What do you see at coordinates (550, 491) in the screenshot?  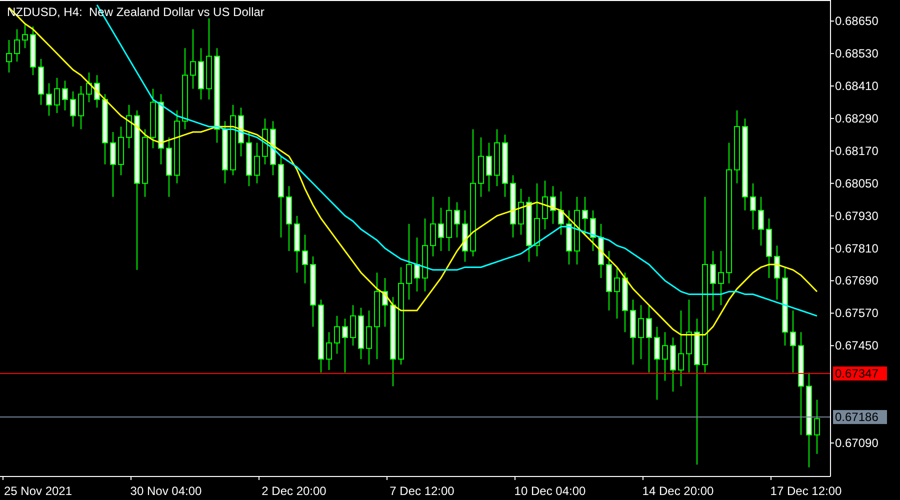 I see `time-axis-label: 10 Dec 04:00` at bounding box center [550, 491].